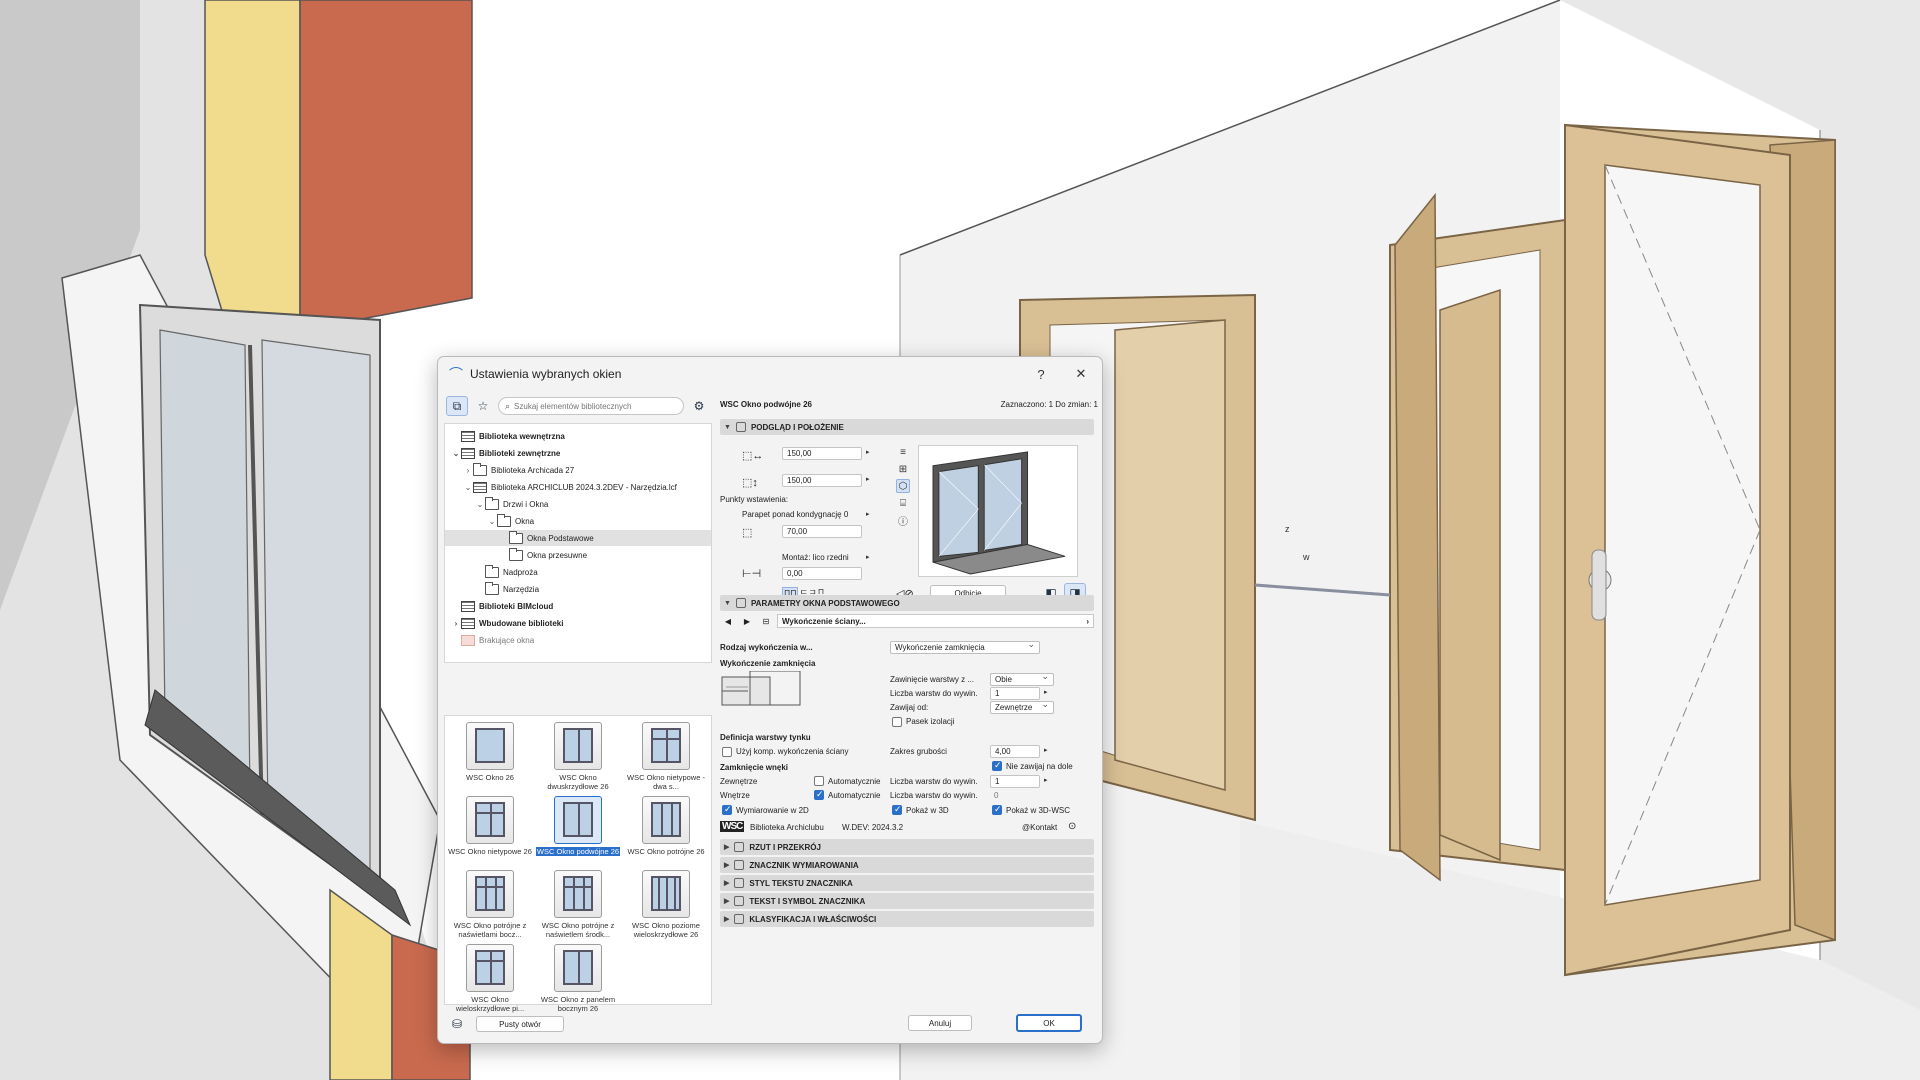 This screenshot has height=1080, width=1920. Describe the element at coordinates (490, 759) in the screenshot. I see `library-object-thumb: WSC Okno 26` at that location.